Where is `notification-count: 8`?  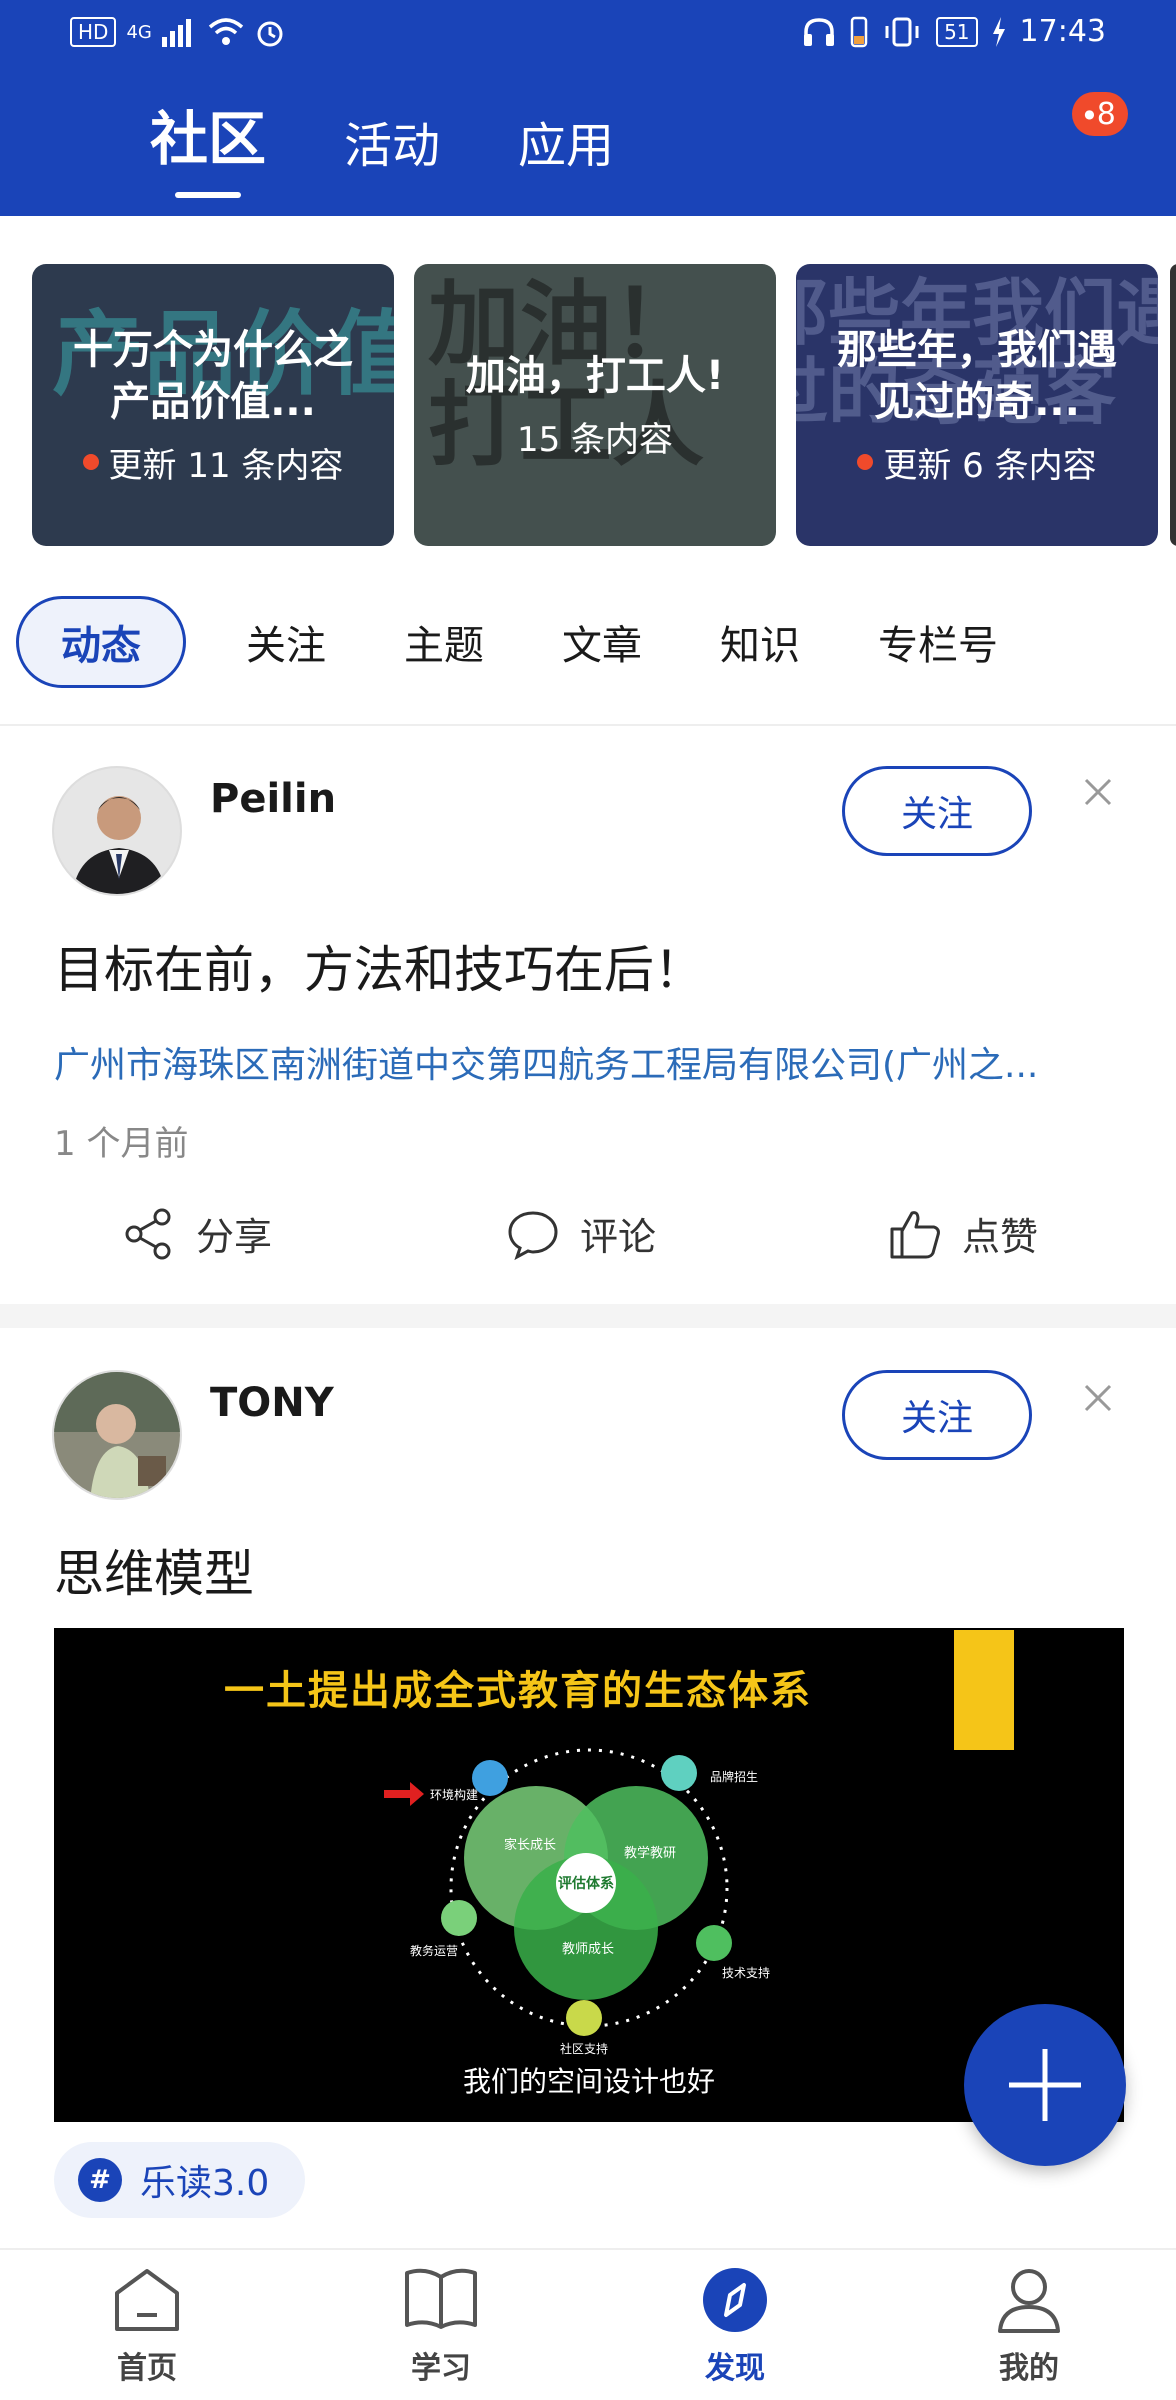
notification-count: 8 is located at coordinates (1106, 114).